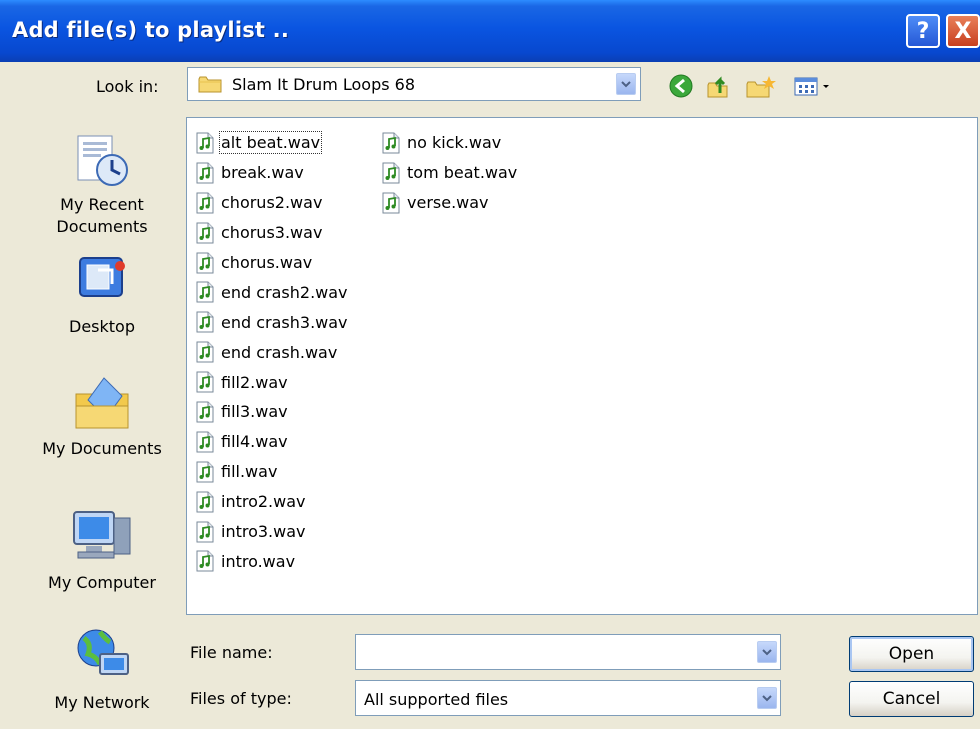 This screenshot has width=980, height=729. I want to click on place-label: My Network, so click(102, 702).